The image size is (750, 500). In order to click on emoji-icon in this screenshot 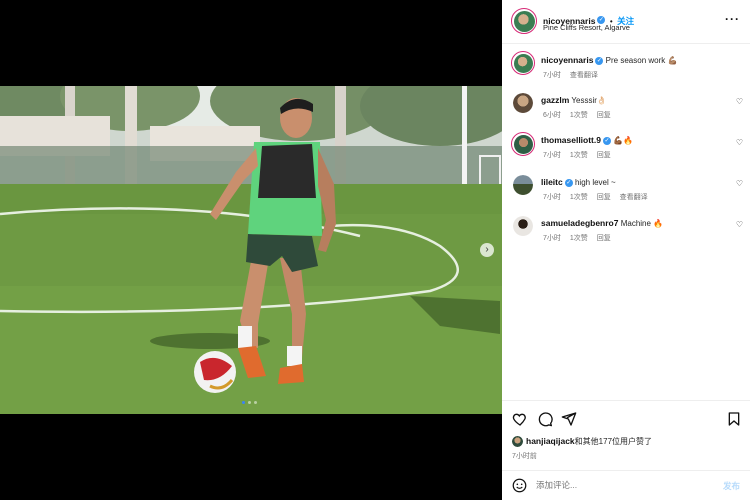, I will do `click(519, 485)`.